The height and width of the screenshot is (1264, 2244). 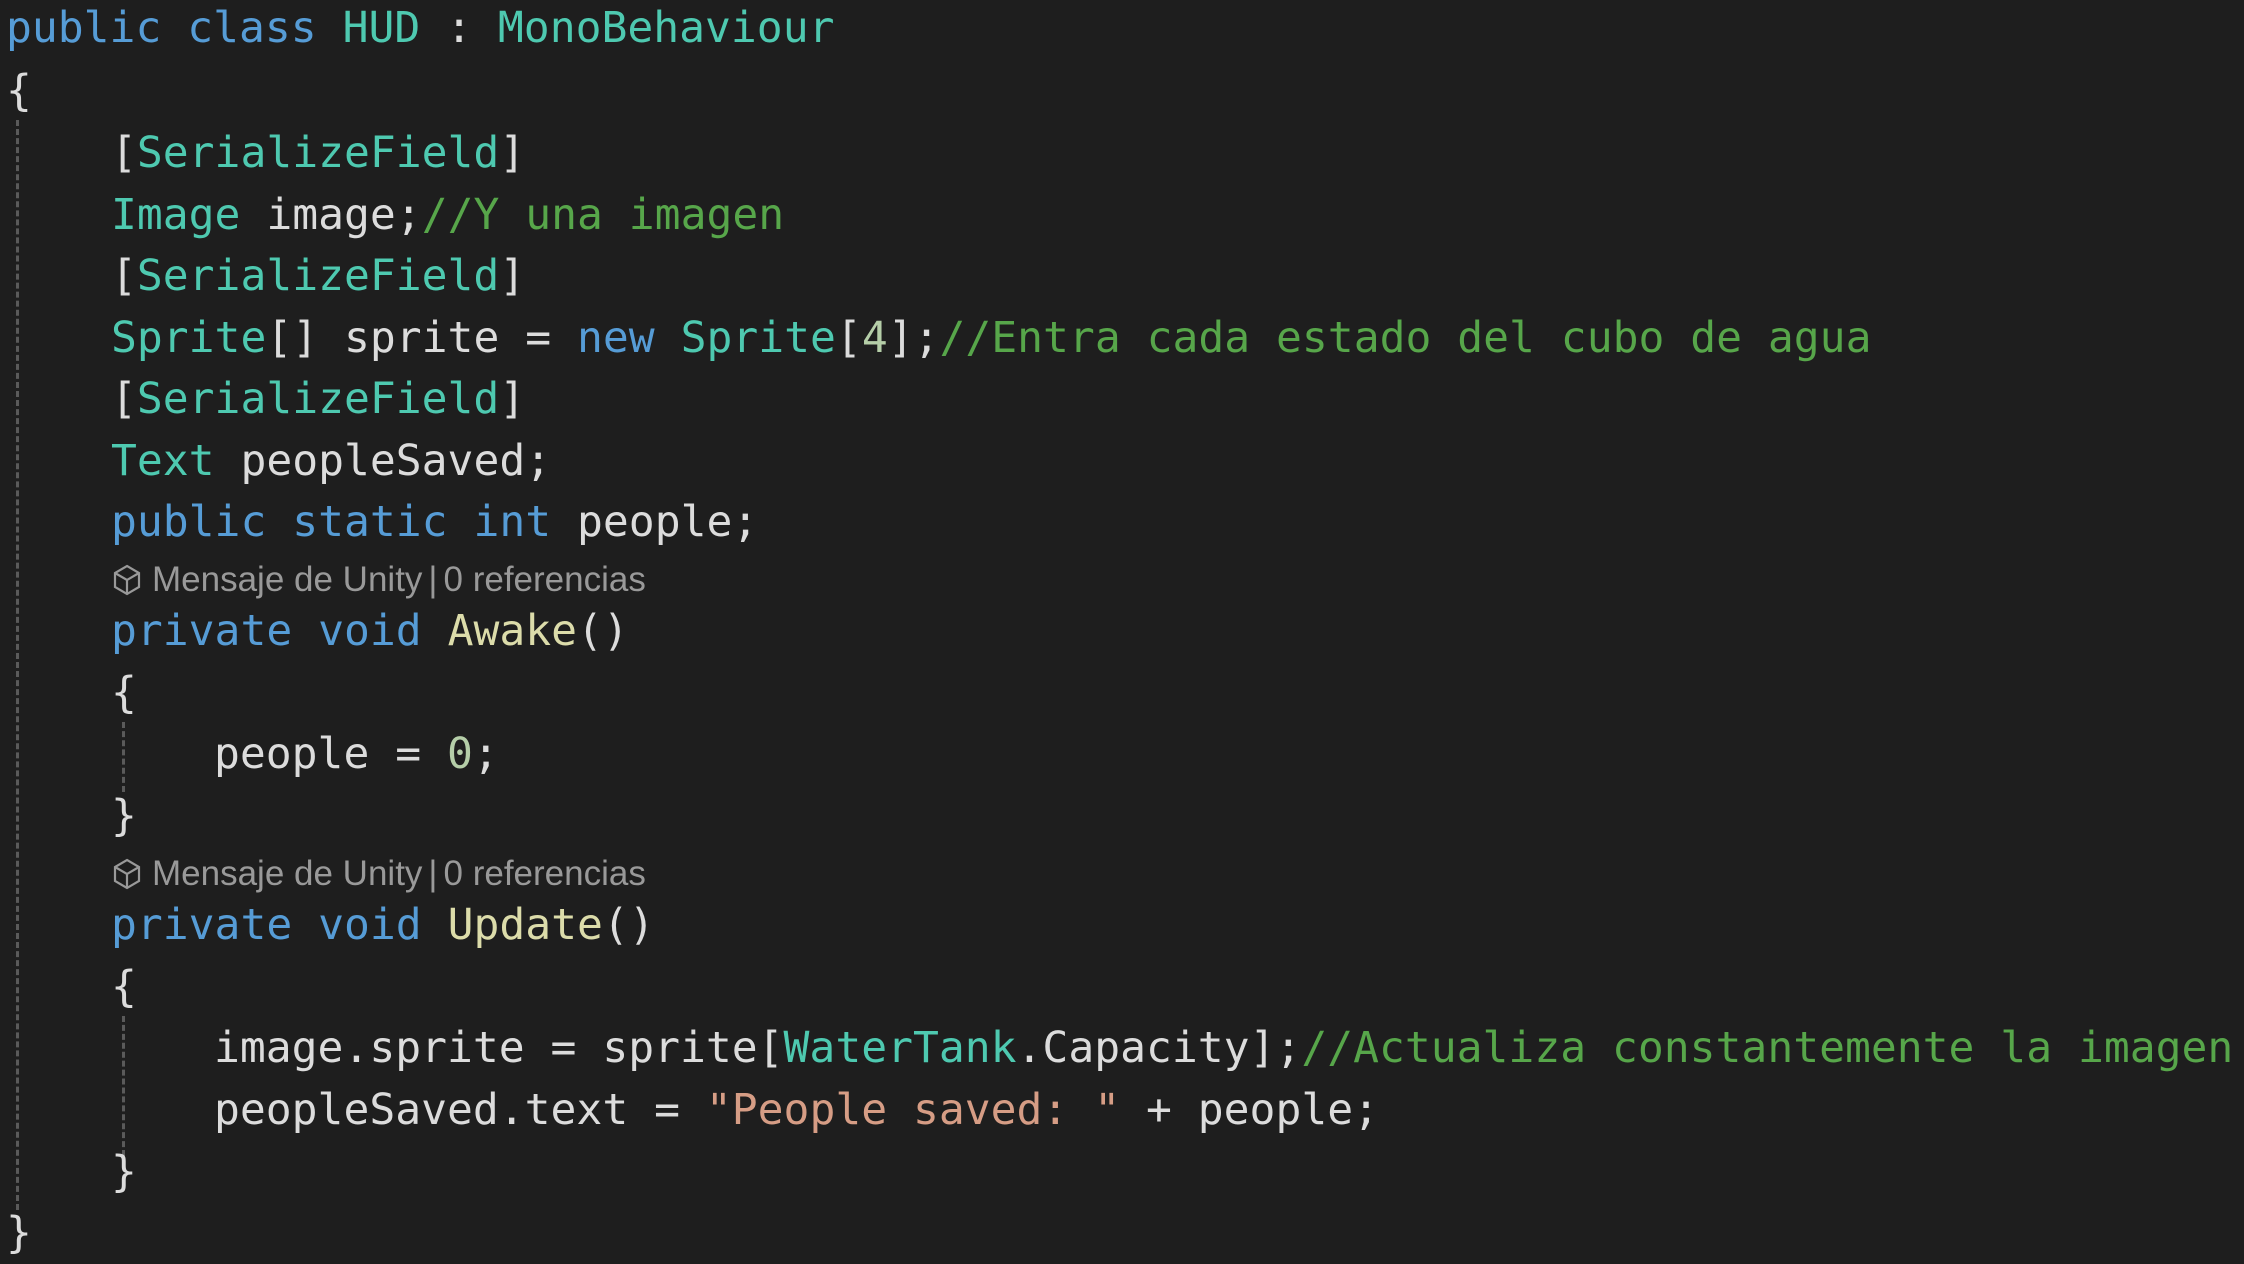 What do you see at coordinates (1767, 1048) in the screenshot?
I see `comment: //Actualiza constantemente la imagen` at bounding box center [1767, 1048].